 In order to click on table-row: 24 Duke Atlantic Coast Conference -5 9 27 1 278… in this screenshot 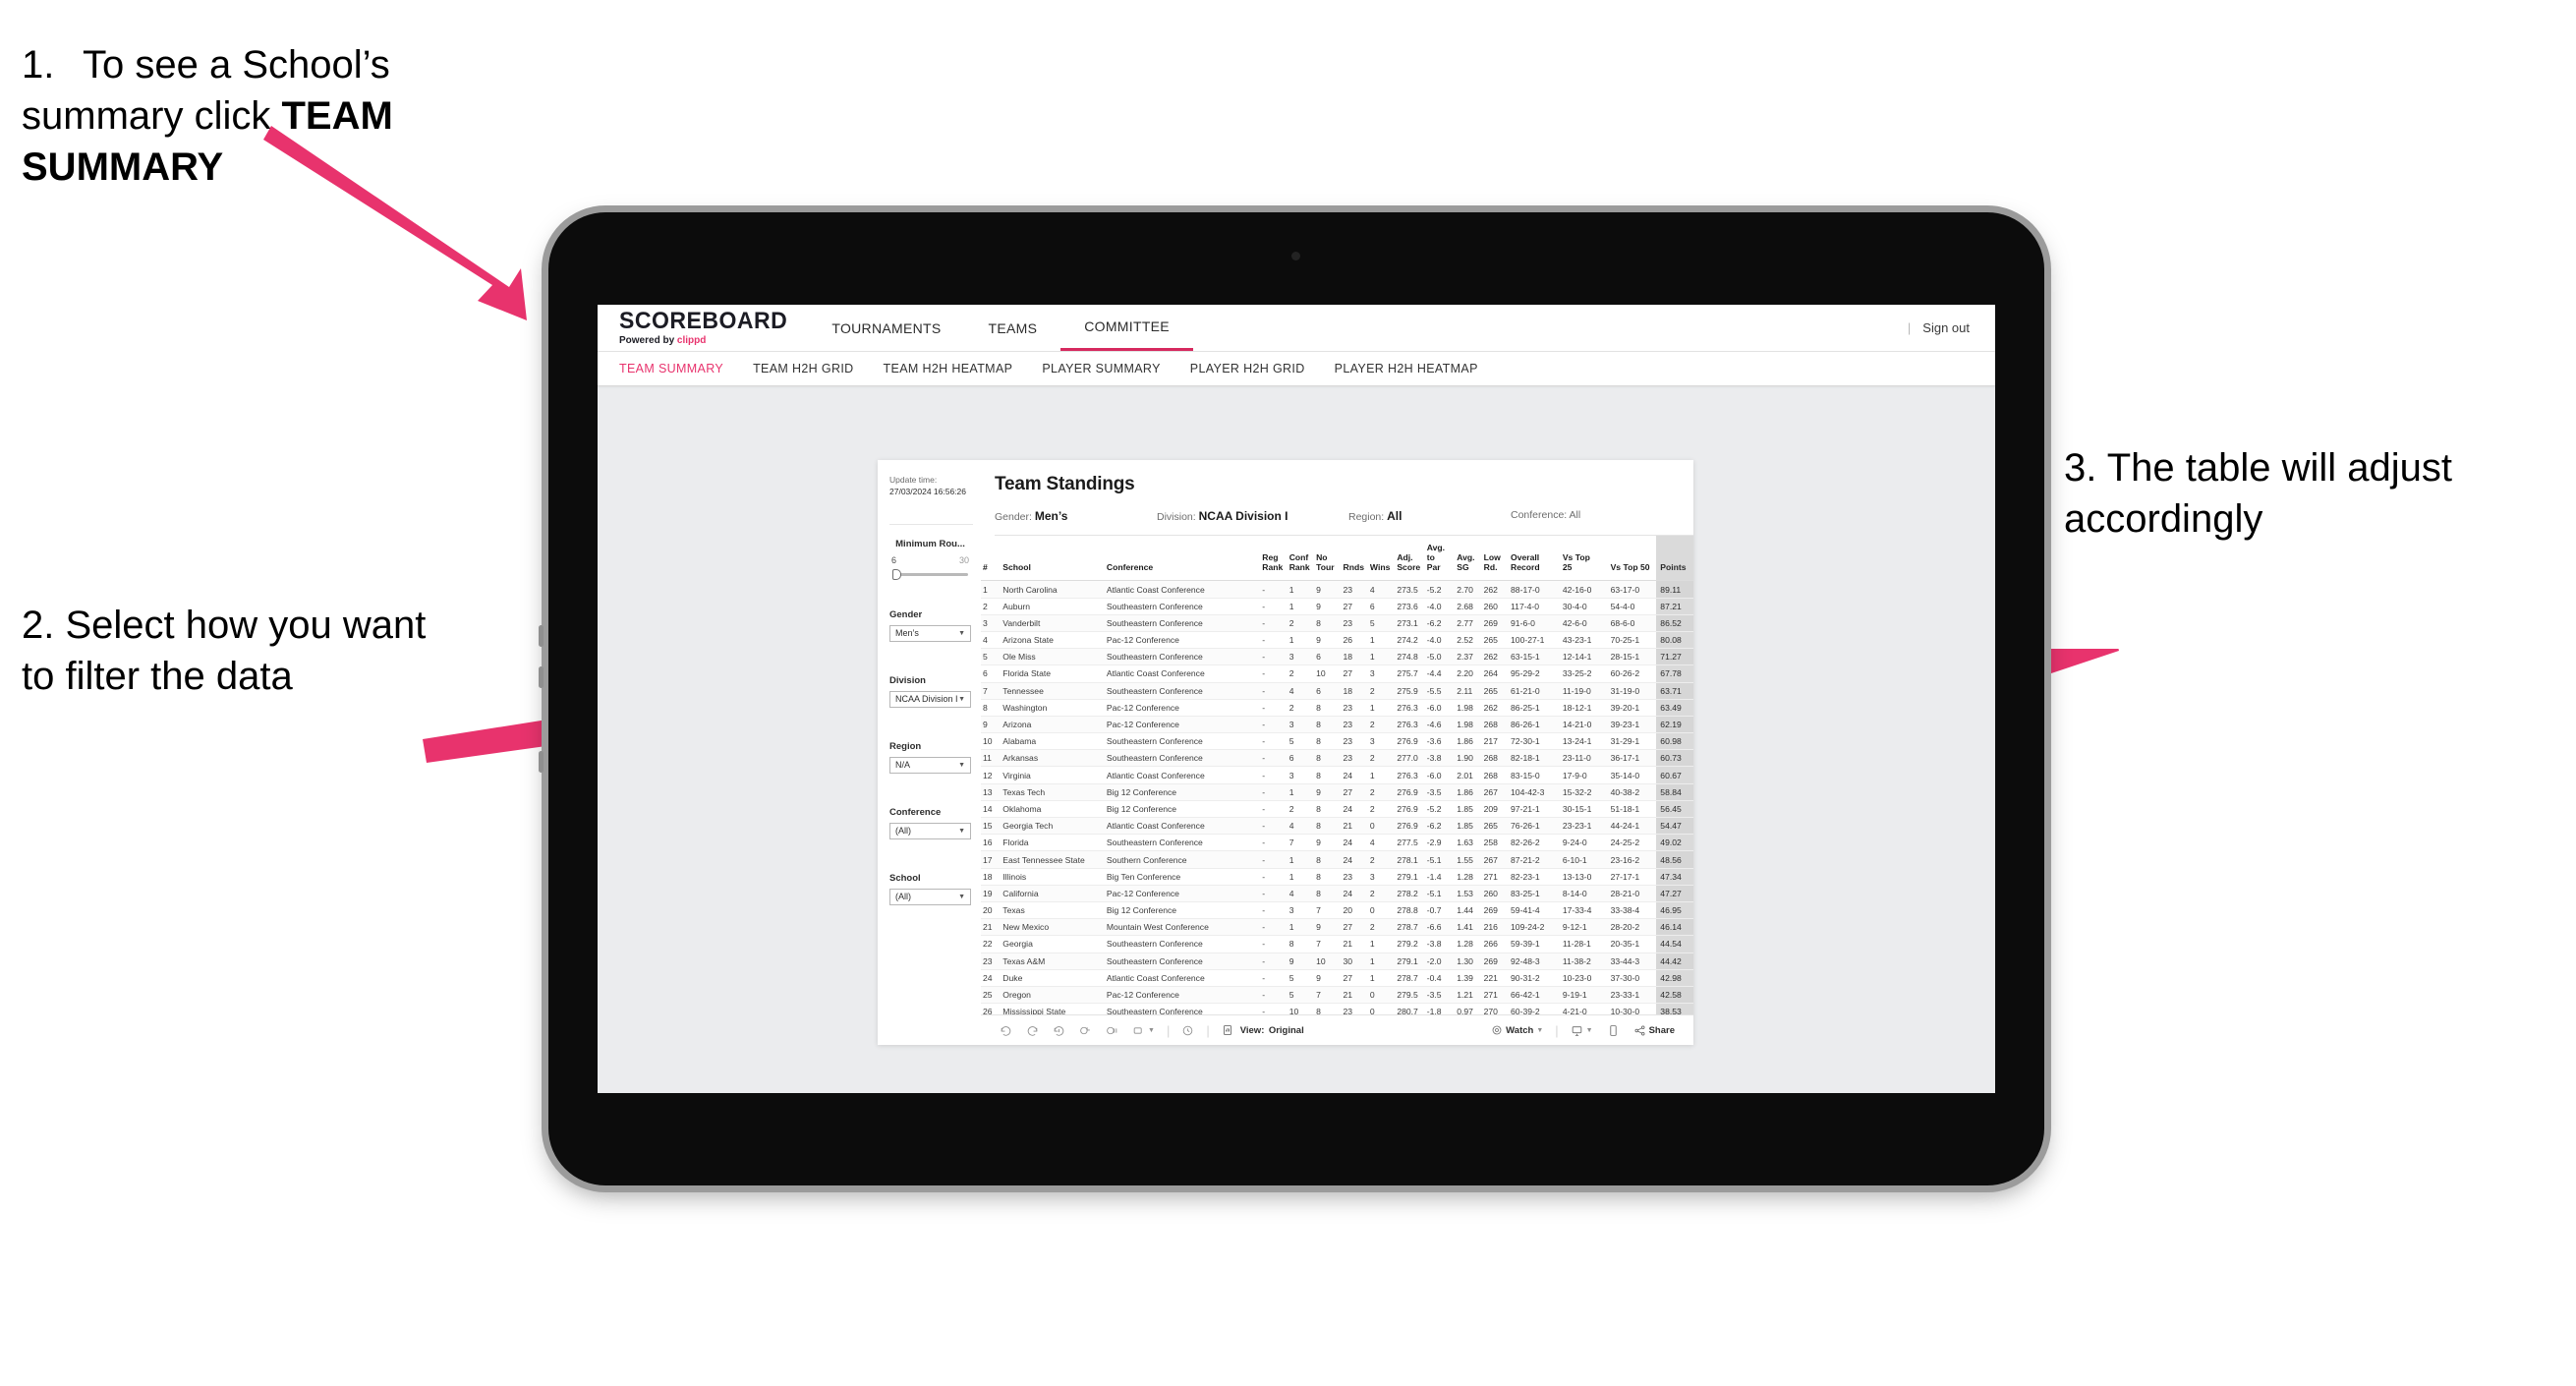, I will do `click(1337, 978)`.